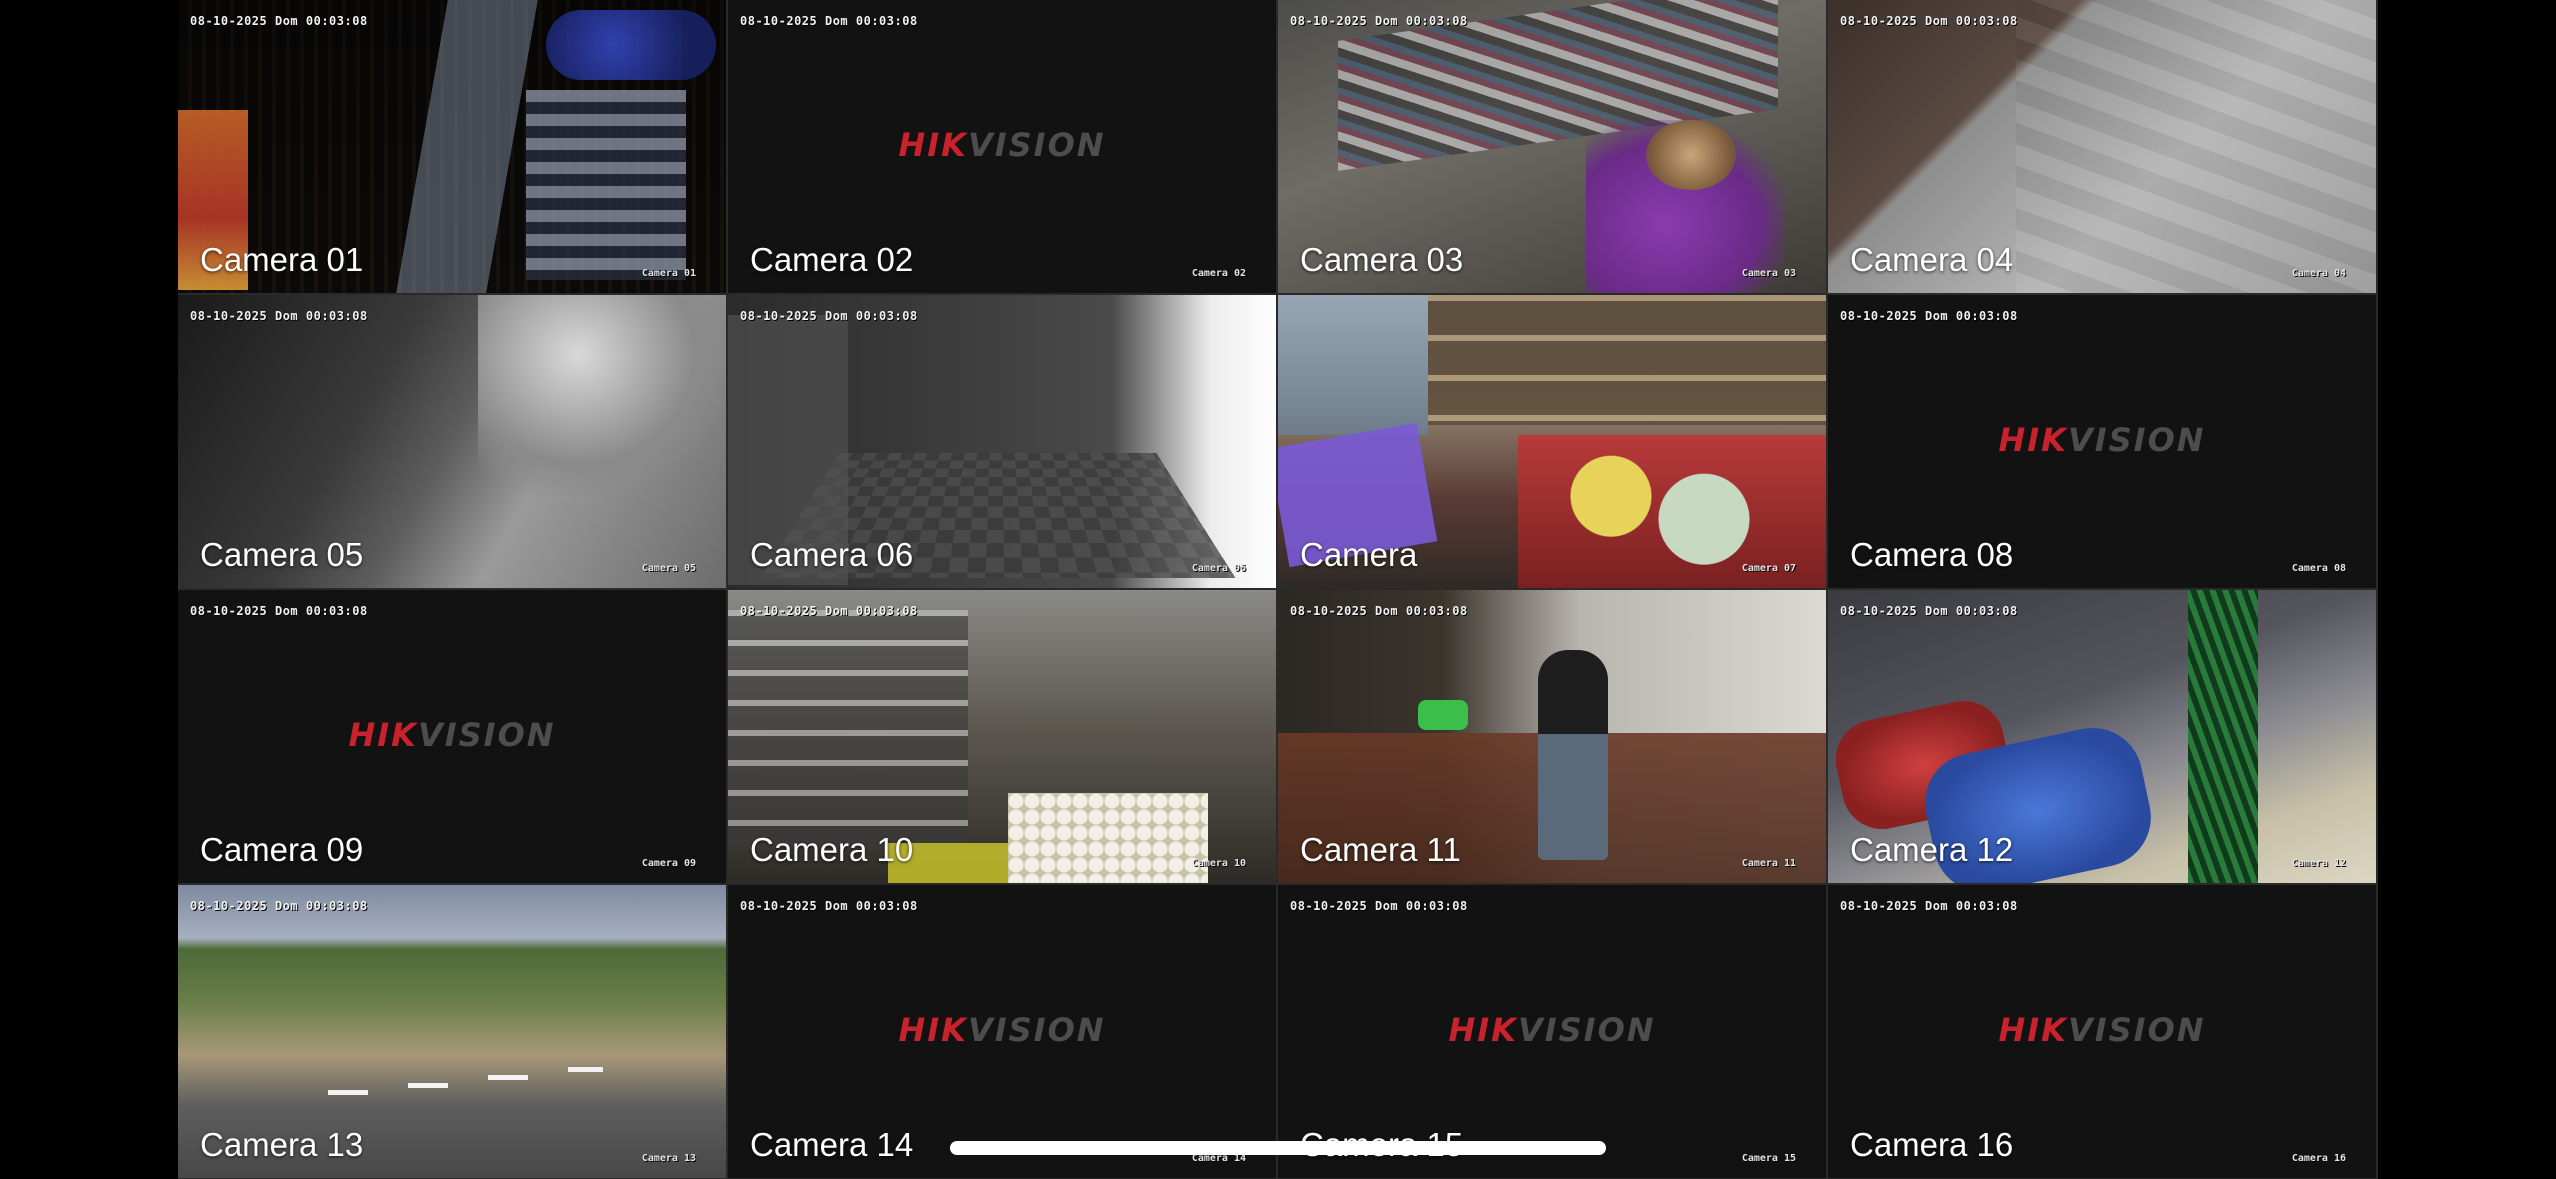  What do you see at coordinates (1552, 441) in the screenshot?
I see `camera-tile-07: Camera 07 Camera` at bounding box center [1552, 441].